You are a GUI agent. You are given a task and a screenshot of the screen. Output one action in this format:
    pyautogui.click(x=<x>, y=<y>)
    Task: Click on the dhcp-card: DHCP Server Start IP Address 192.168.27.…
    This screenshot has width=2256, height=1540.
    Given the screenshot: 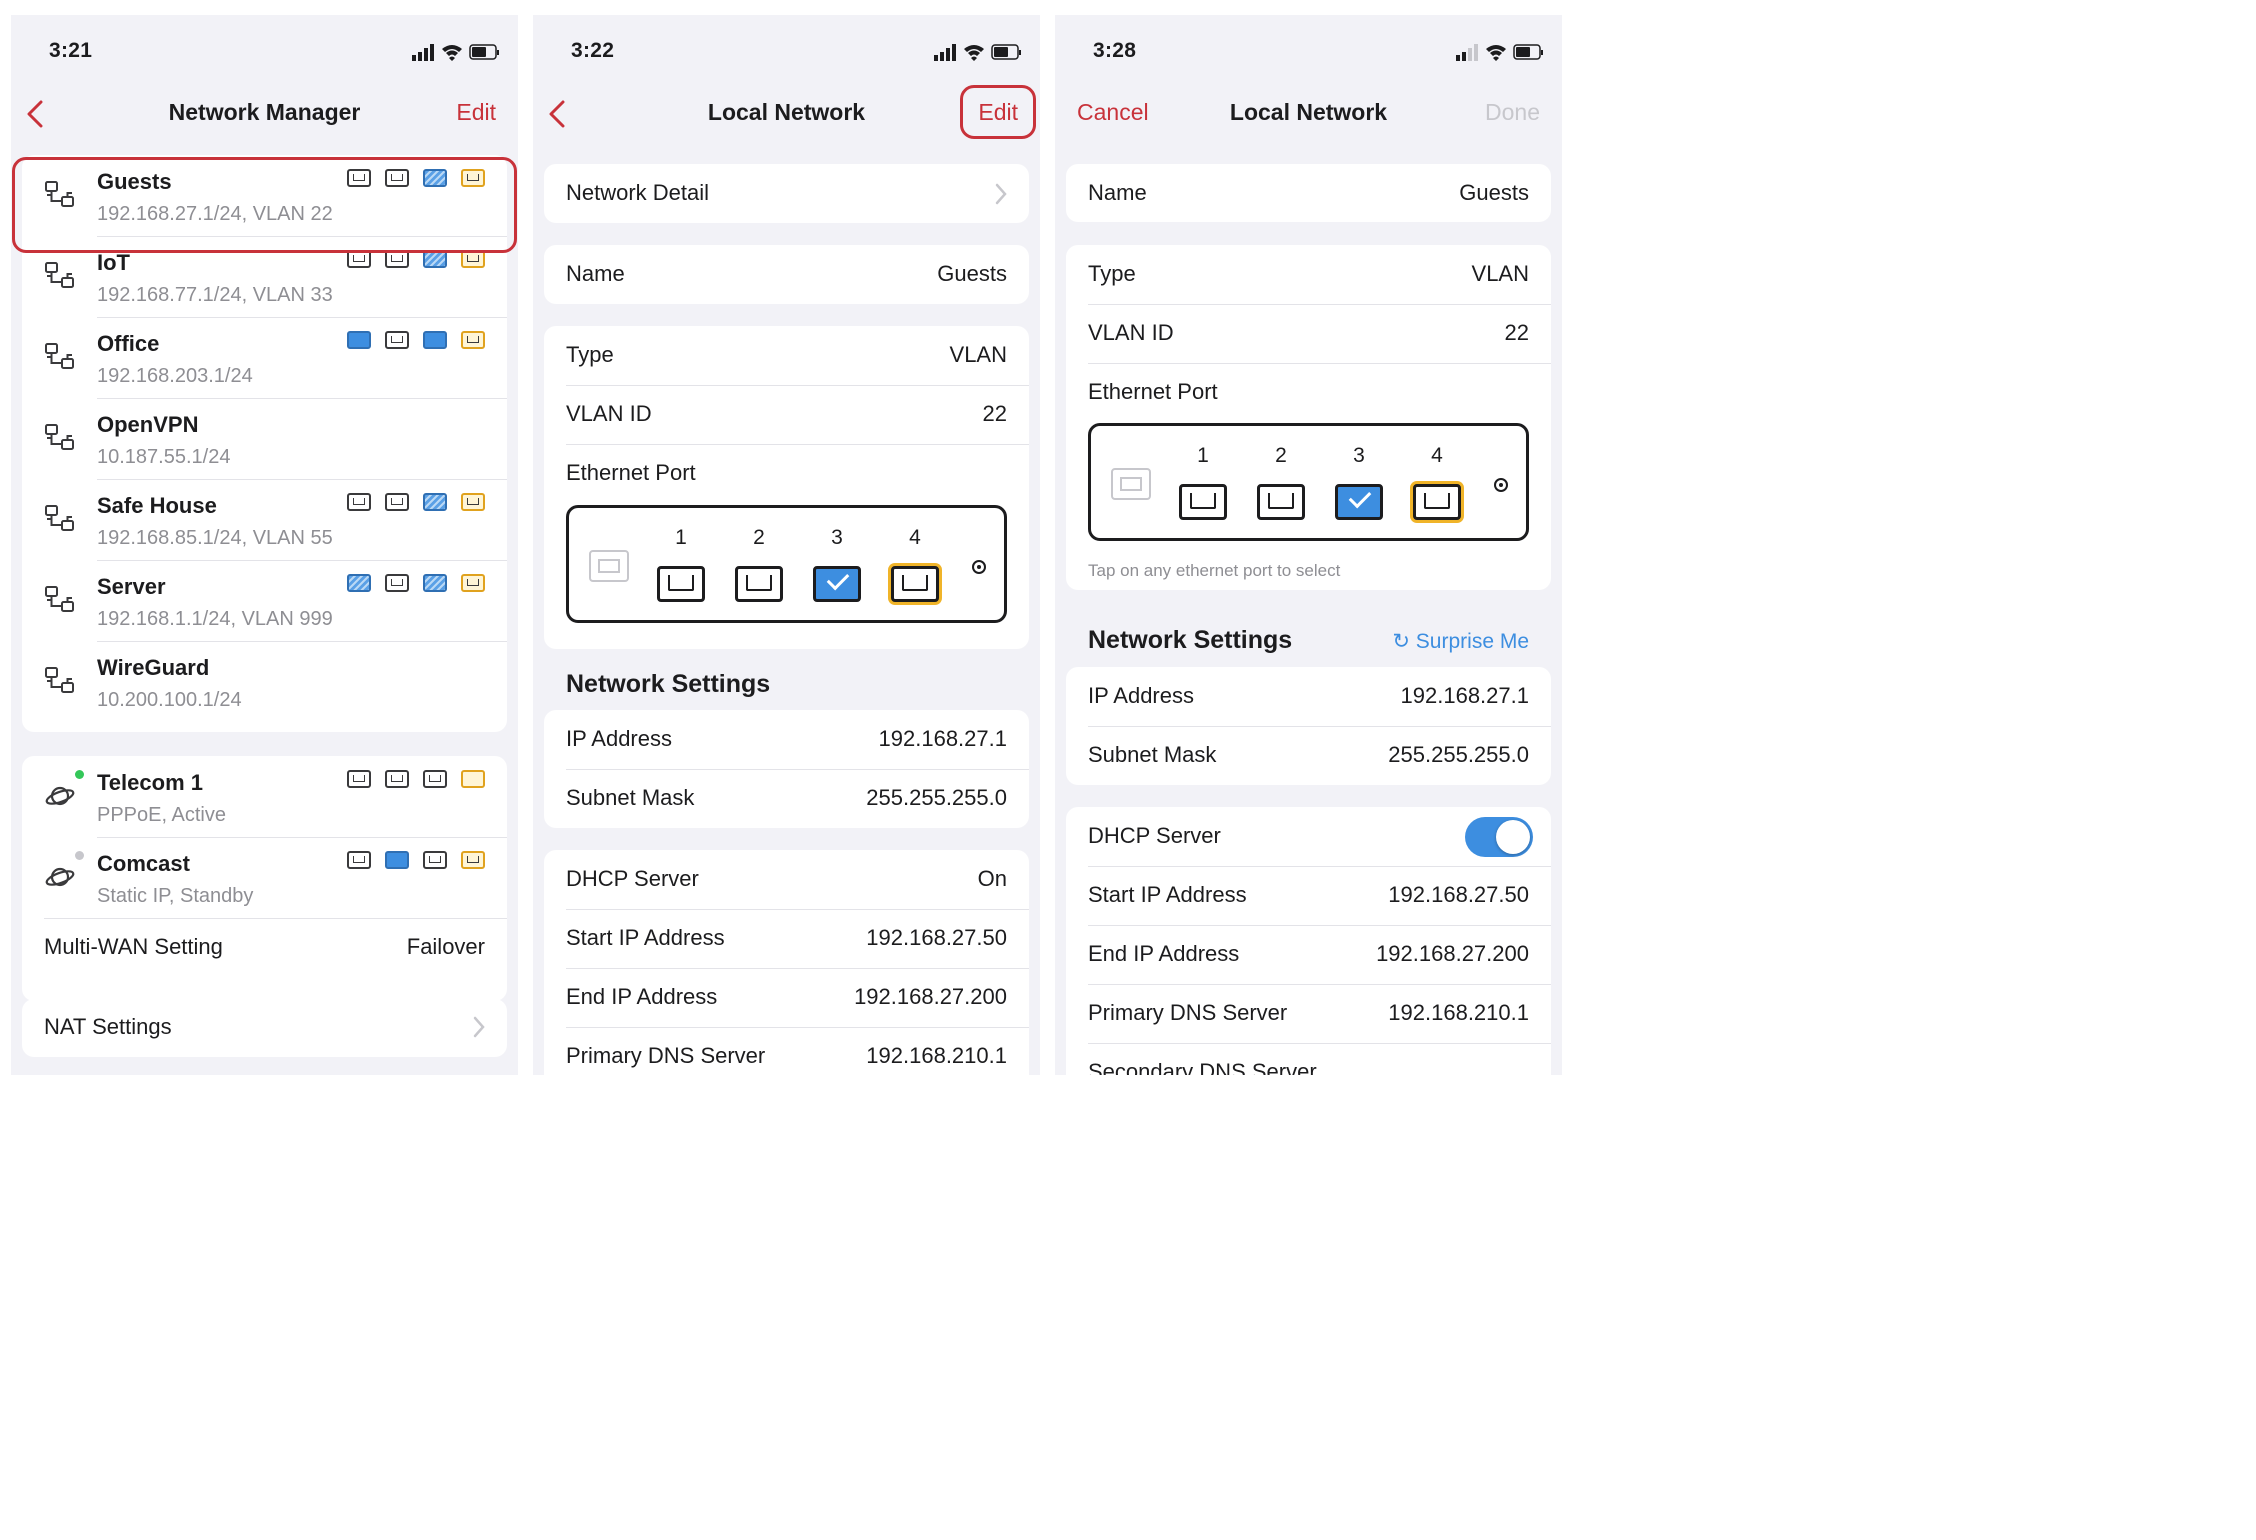 What is the action you would take?
    pyautogui.click(x=1308, y=941)
    